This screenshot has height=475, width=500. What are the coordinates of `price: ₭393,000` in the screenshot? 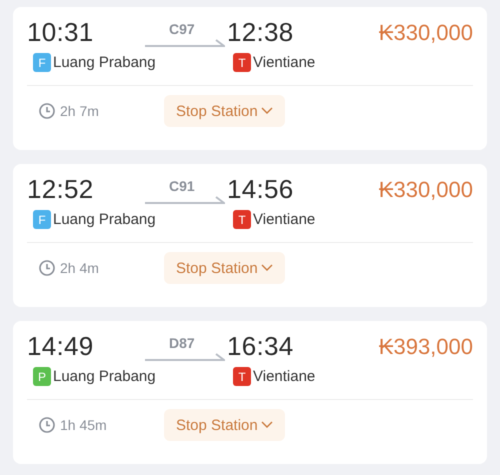 It's located at (425, 347).